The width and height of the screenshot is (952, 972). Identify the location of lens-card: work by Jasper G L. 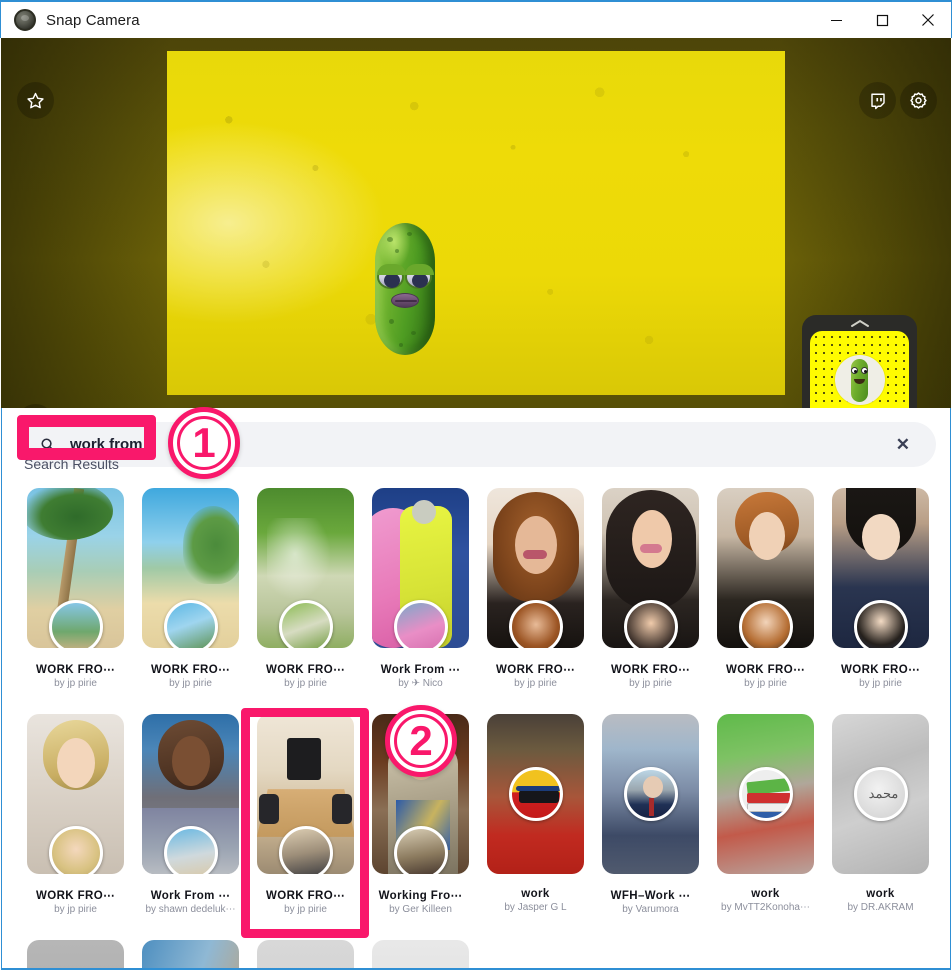
(535, 814).